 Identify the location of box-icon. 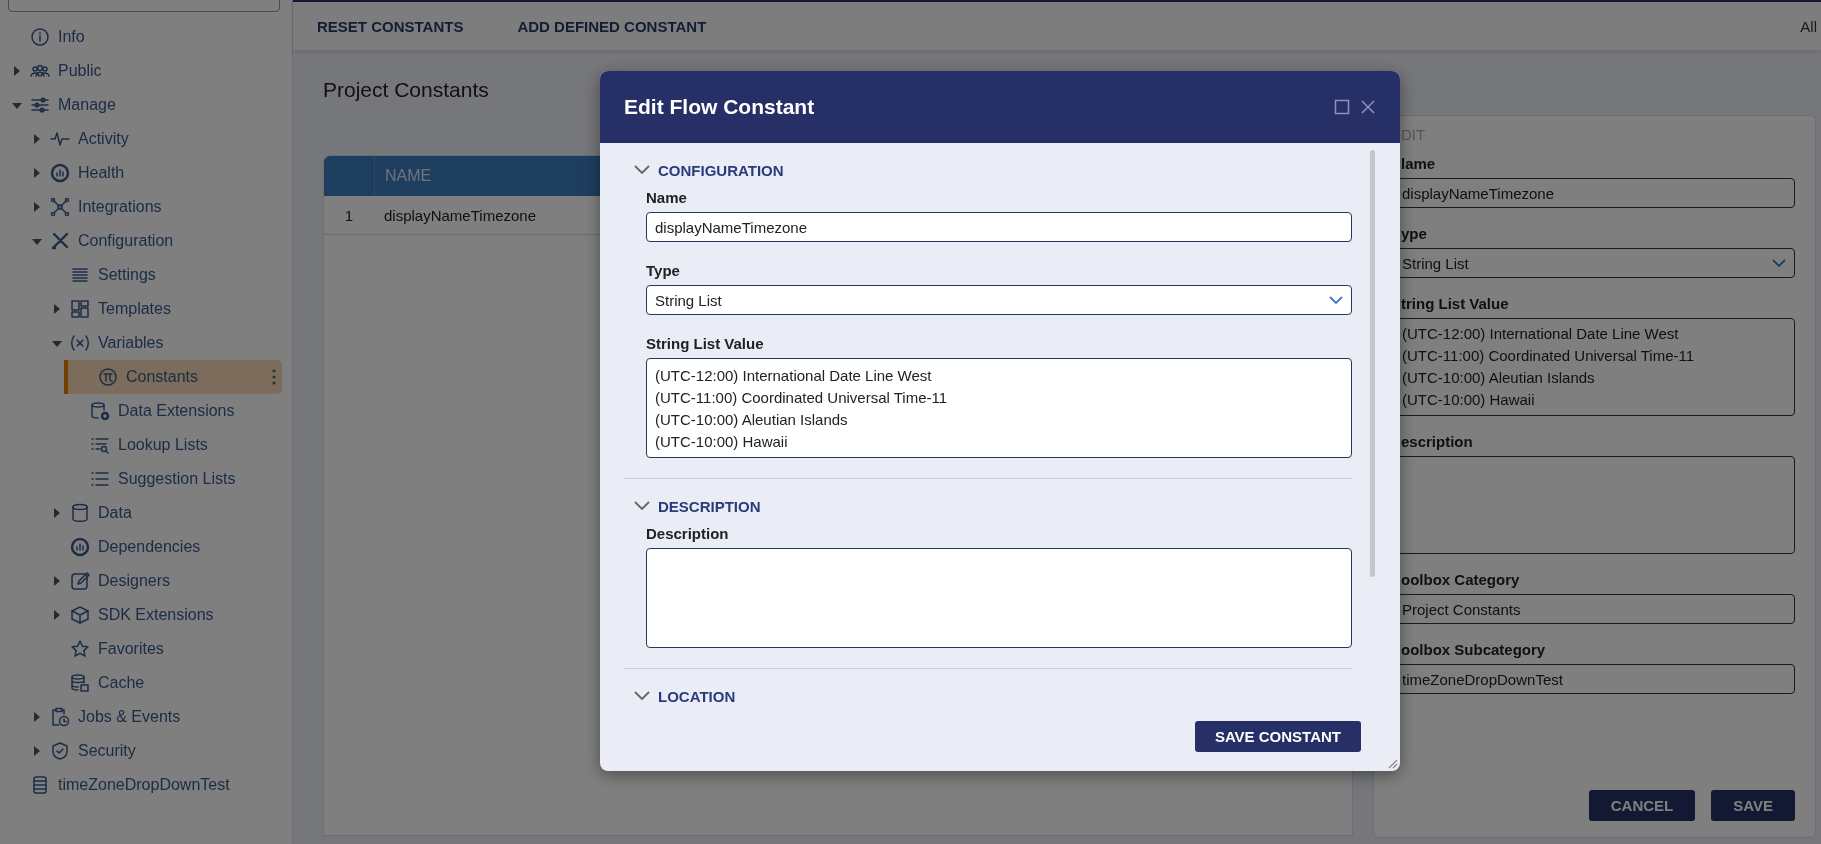
(80, 615).